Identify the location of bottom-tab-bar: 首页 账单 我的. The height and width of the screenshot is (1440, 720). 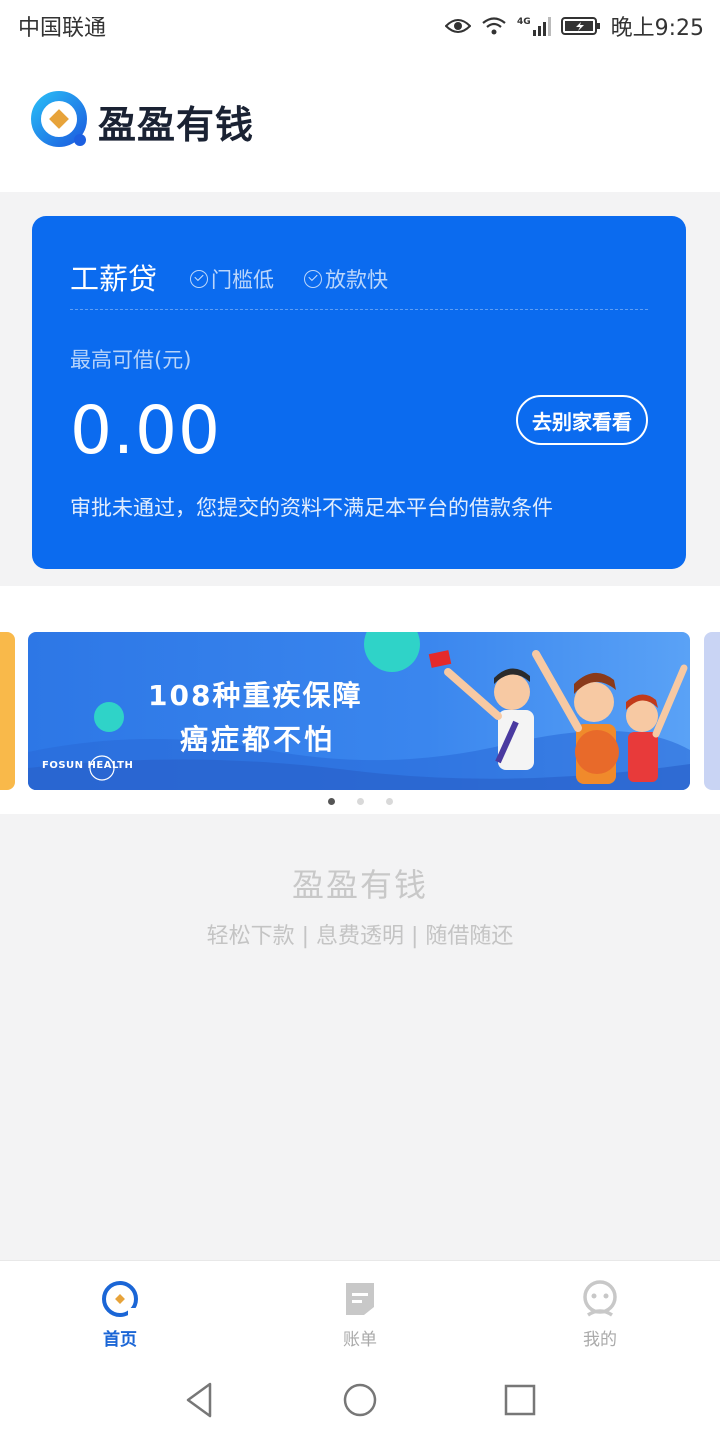
(360, 1310).